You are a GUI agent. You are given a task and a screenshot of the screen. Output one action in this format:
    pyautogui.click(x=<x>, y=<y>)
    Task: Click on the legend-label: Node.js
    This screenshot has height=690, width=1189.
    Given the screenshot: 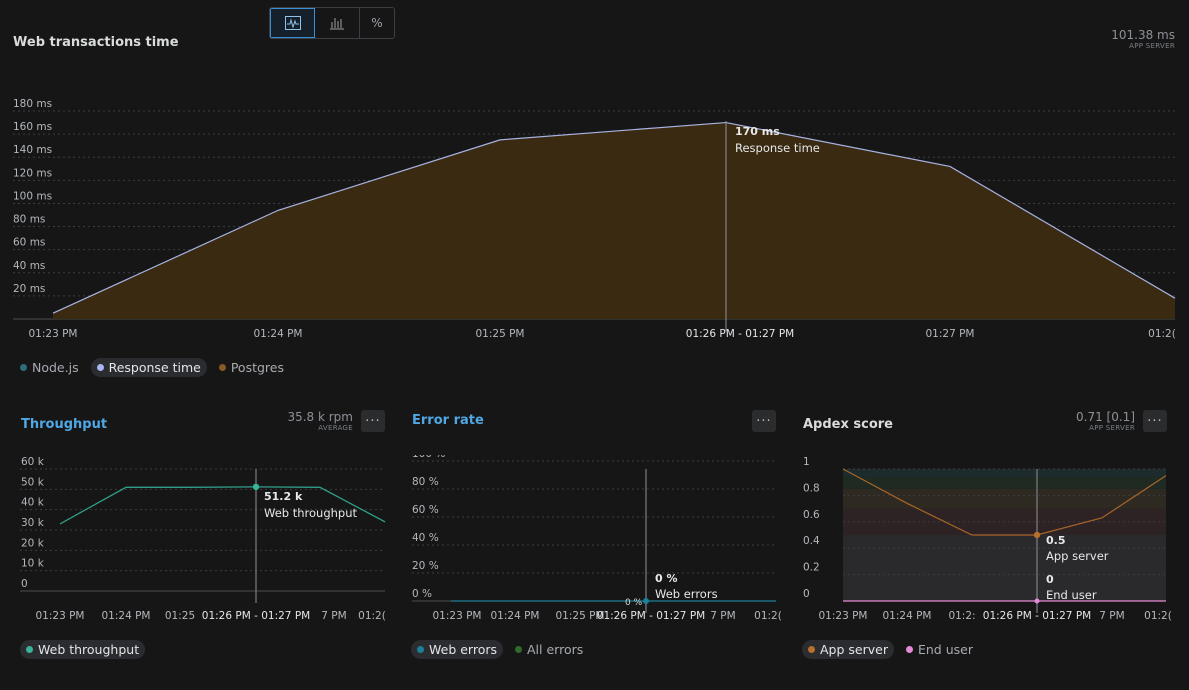 What is the action you would take?
    pyautogui.click(x=55, y=367)
    